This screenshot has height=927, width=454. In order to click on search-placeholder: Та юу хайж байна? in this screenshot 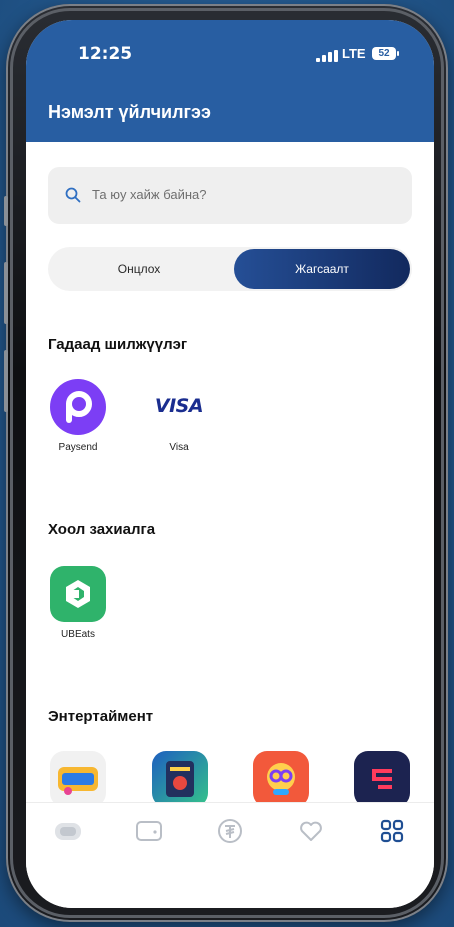, I will do `click(149, 194)`.